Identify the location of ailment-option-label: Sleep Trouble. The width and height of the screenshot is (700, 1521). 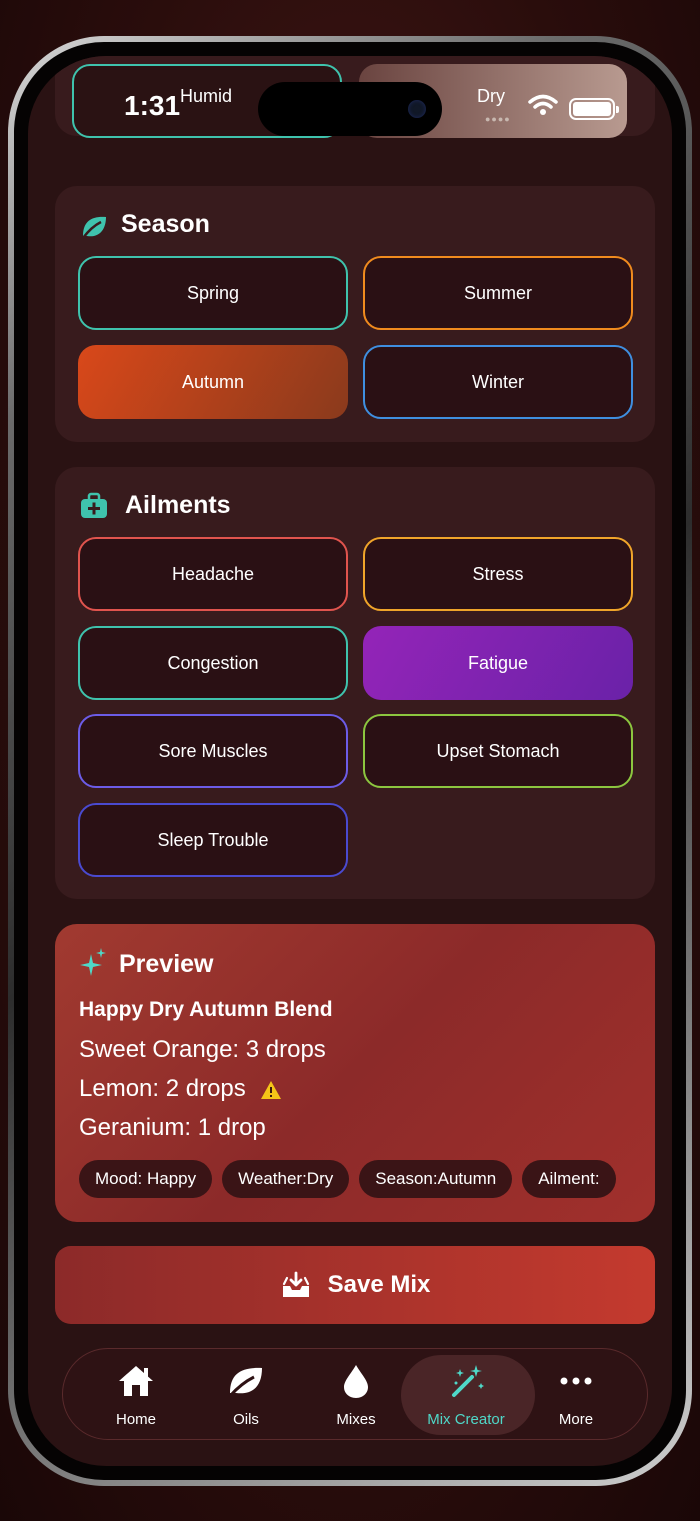
(213, 839).